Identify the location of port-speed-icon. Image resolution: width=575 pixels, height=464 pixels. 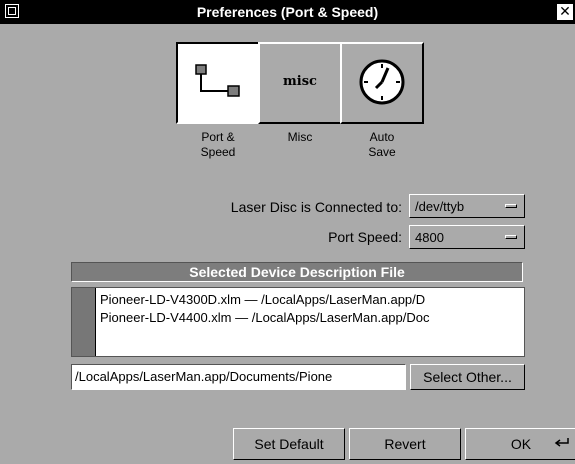
(217, 80).